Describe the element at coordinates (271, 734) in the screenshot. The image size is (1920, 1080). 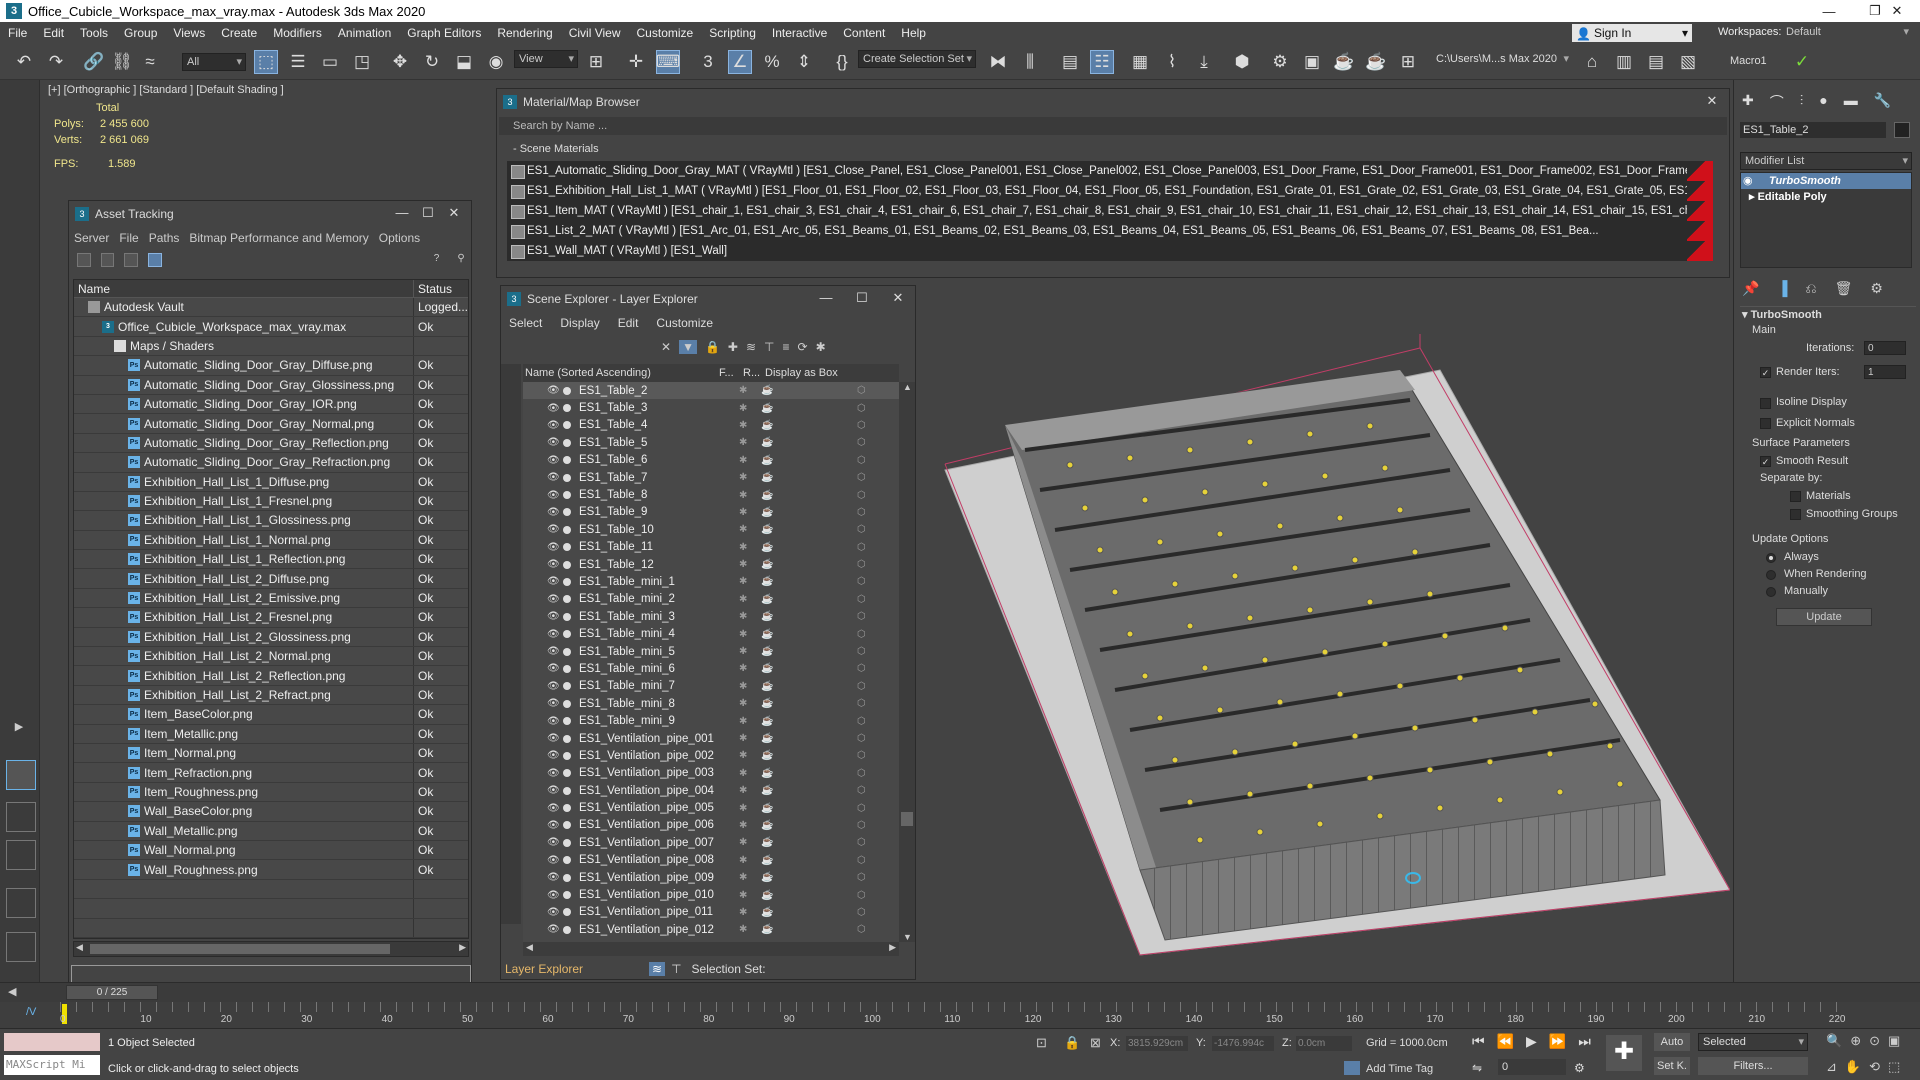
I see `asset-row: Ps Item_Metallic.png Ok` at that location.